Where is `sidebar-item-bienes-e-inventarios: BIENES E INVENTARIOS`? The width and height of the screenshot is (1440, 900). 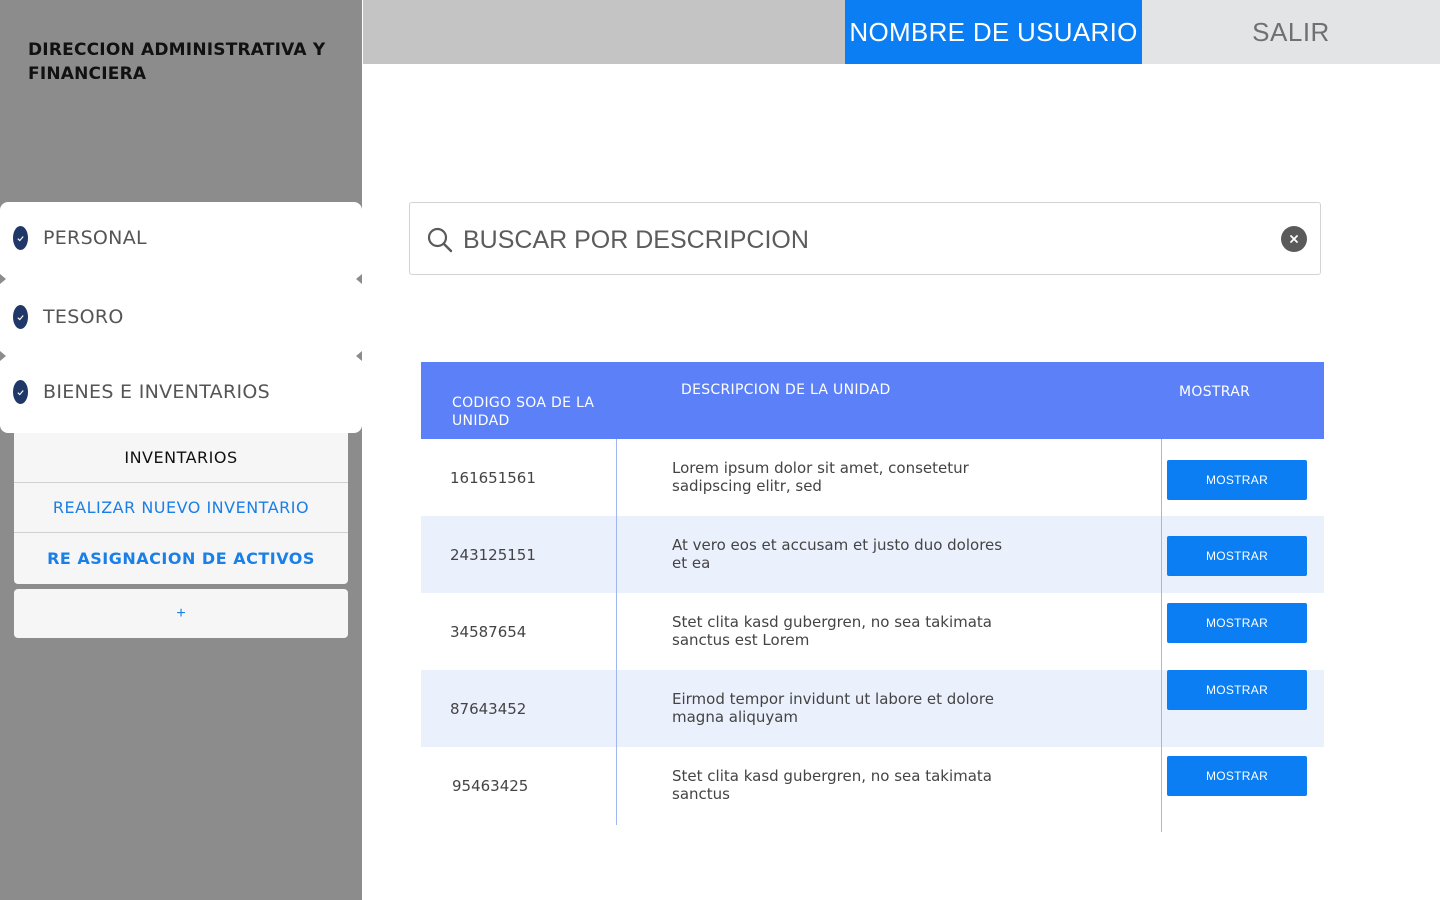 sidebar-item-bienes-e-inventarios: BIENES E INVENTARIOS is located at coordinates (181, 392).